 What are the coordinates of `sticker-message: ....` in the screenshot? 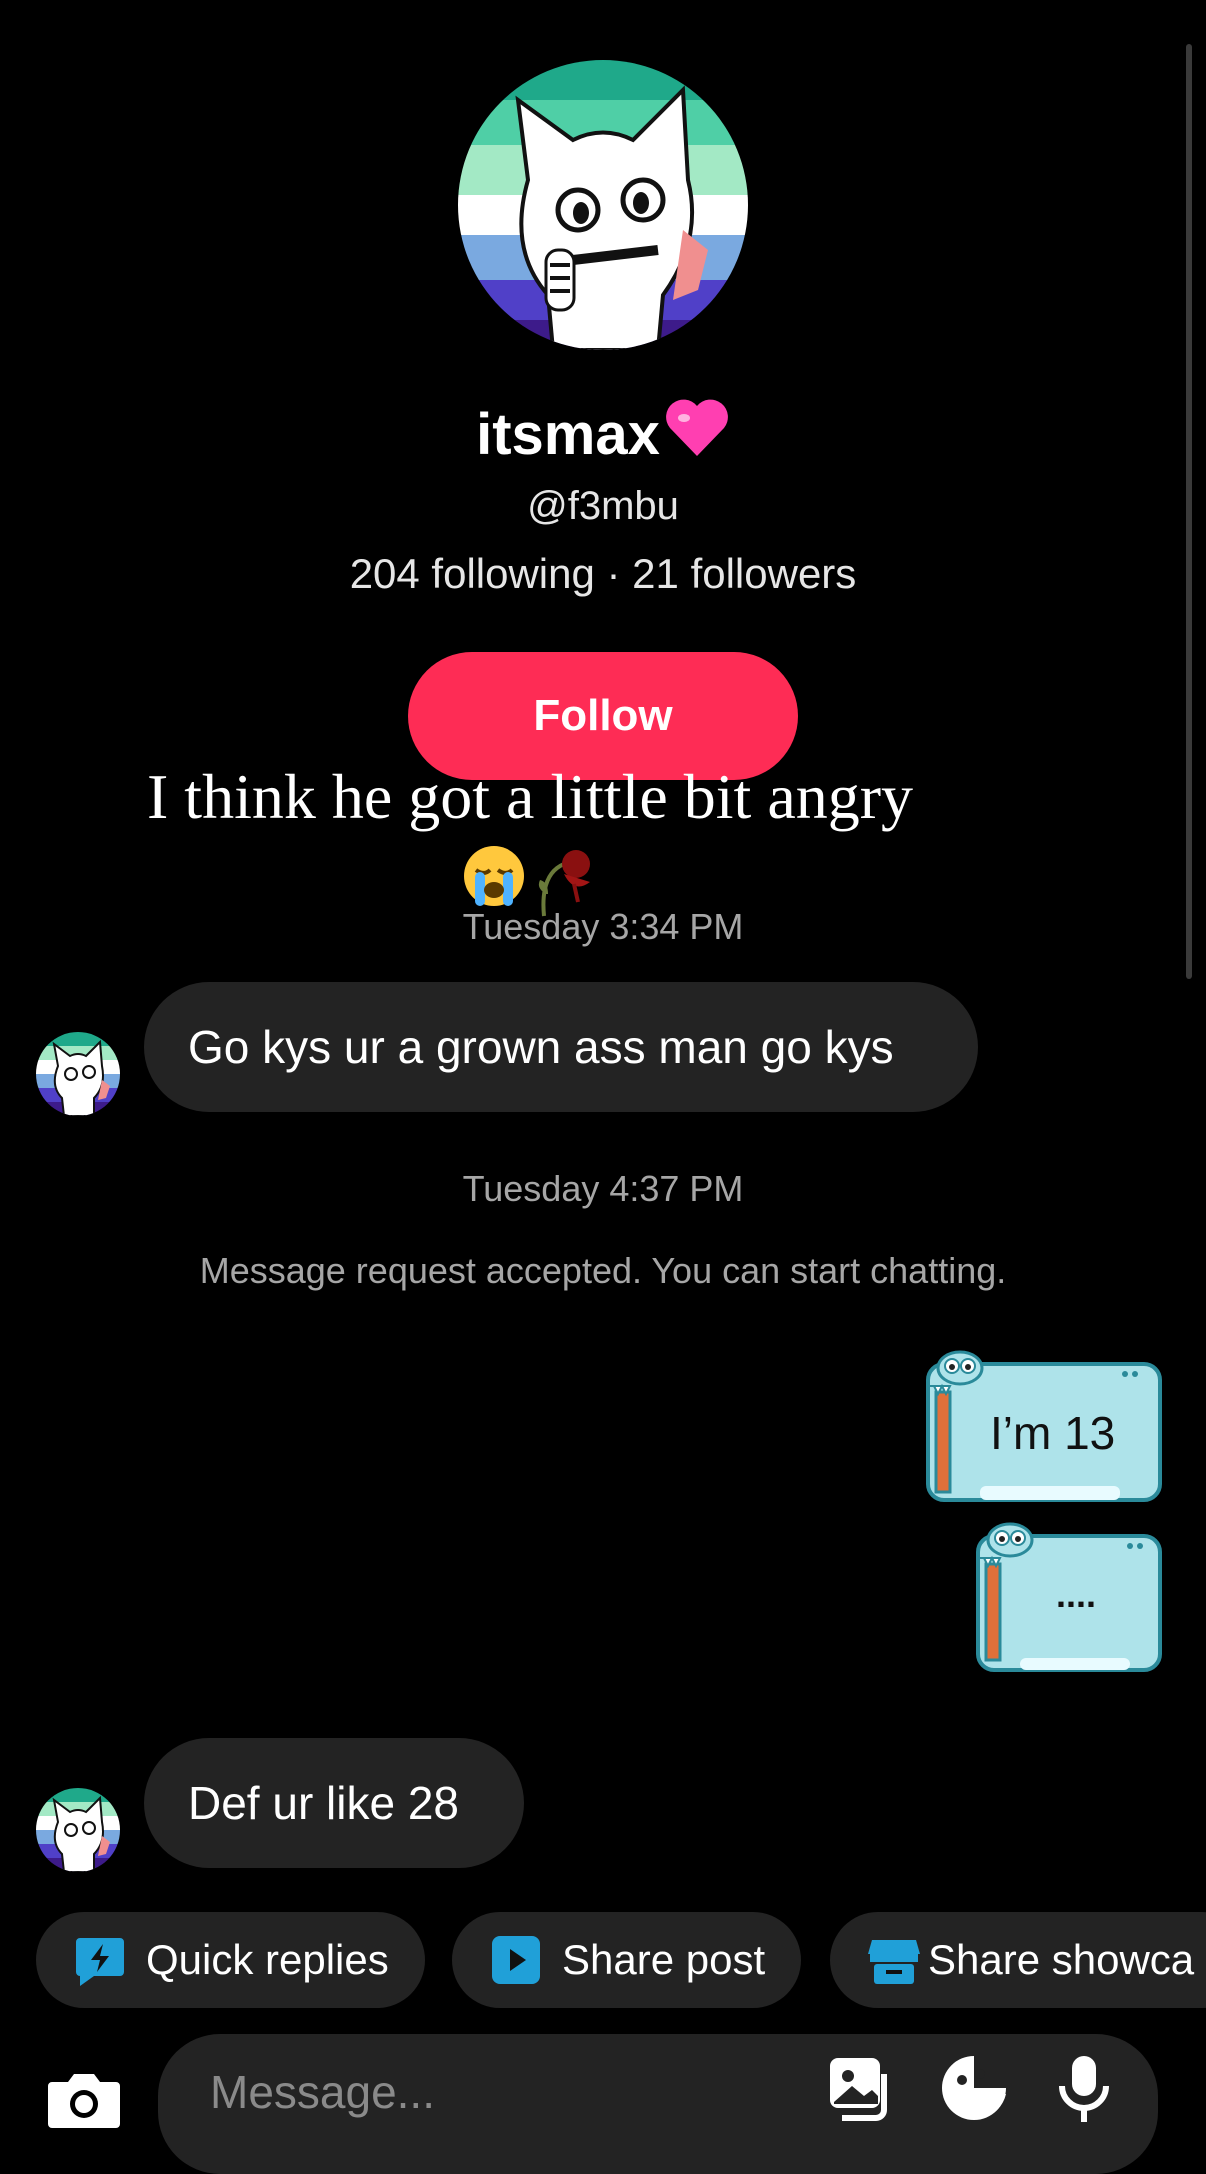 It's located at (1070, 1601).